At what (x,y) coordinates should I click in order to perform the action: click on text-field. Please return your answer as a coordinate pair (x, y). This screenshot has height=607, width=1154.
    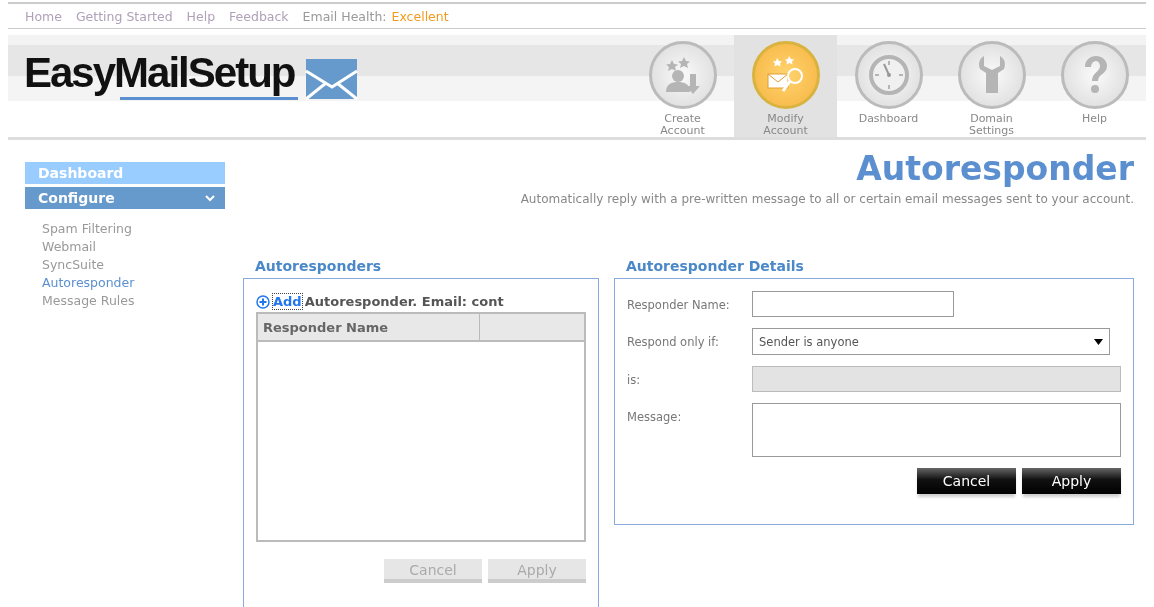
    Looking at the image, I should click on (853, 304).